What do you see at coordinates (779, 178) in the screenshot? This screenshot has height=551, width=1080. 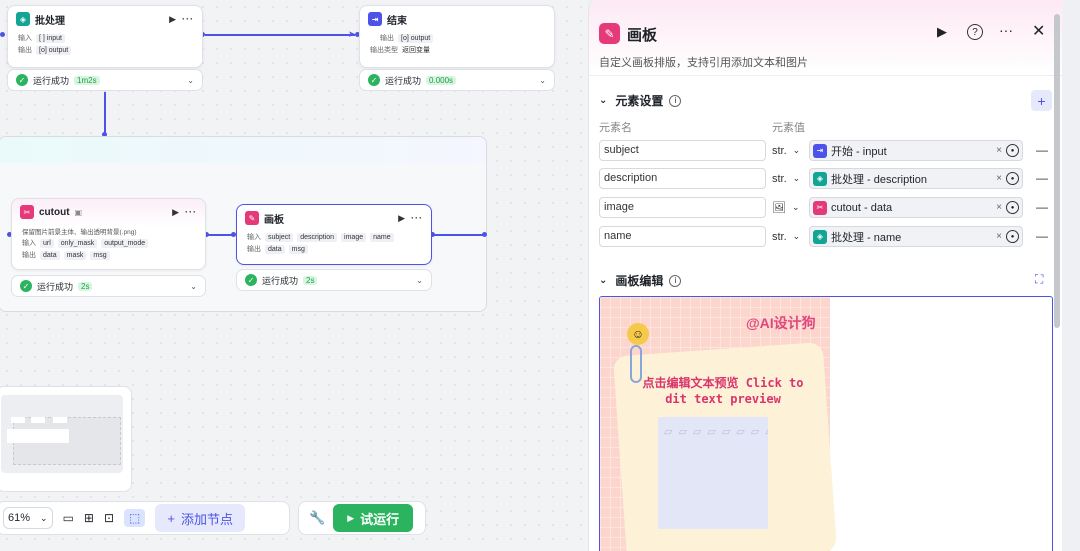 I see `type-label: str.` at bounding box center [779, 178].